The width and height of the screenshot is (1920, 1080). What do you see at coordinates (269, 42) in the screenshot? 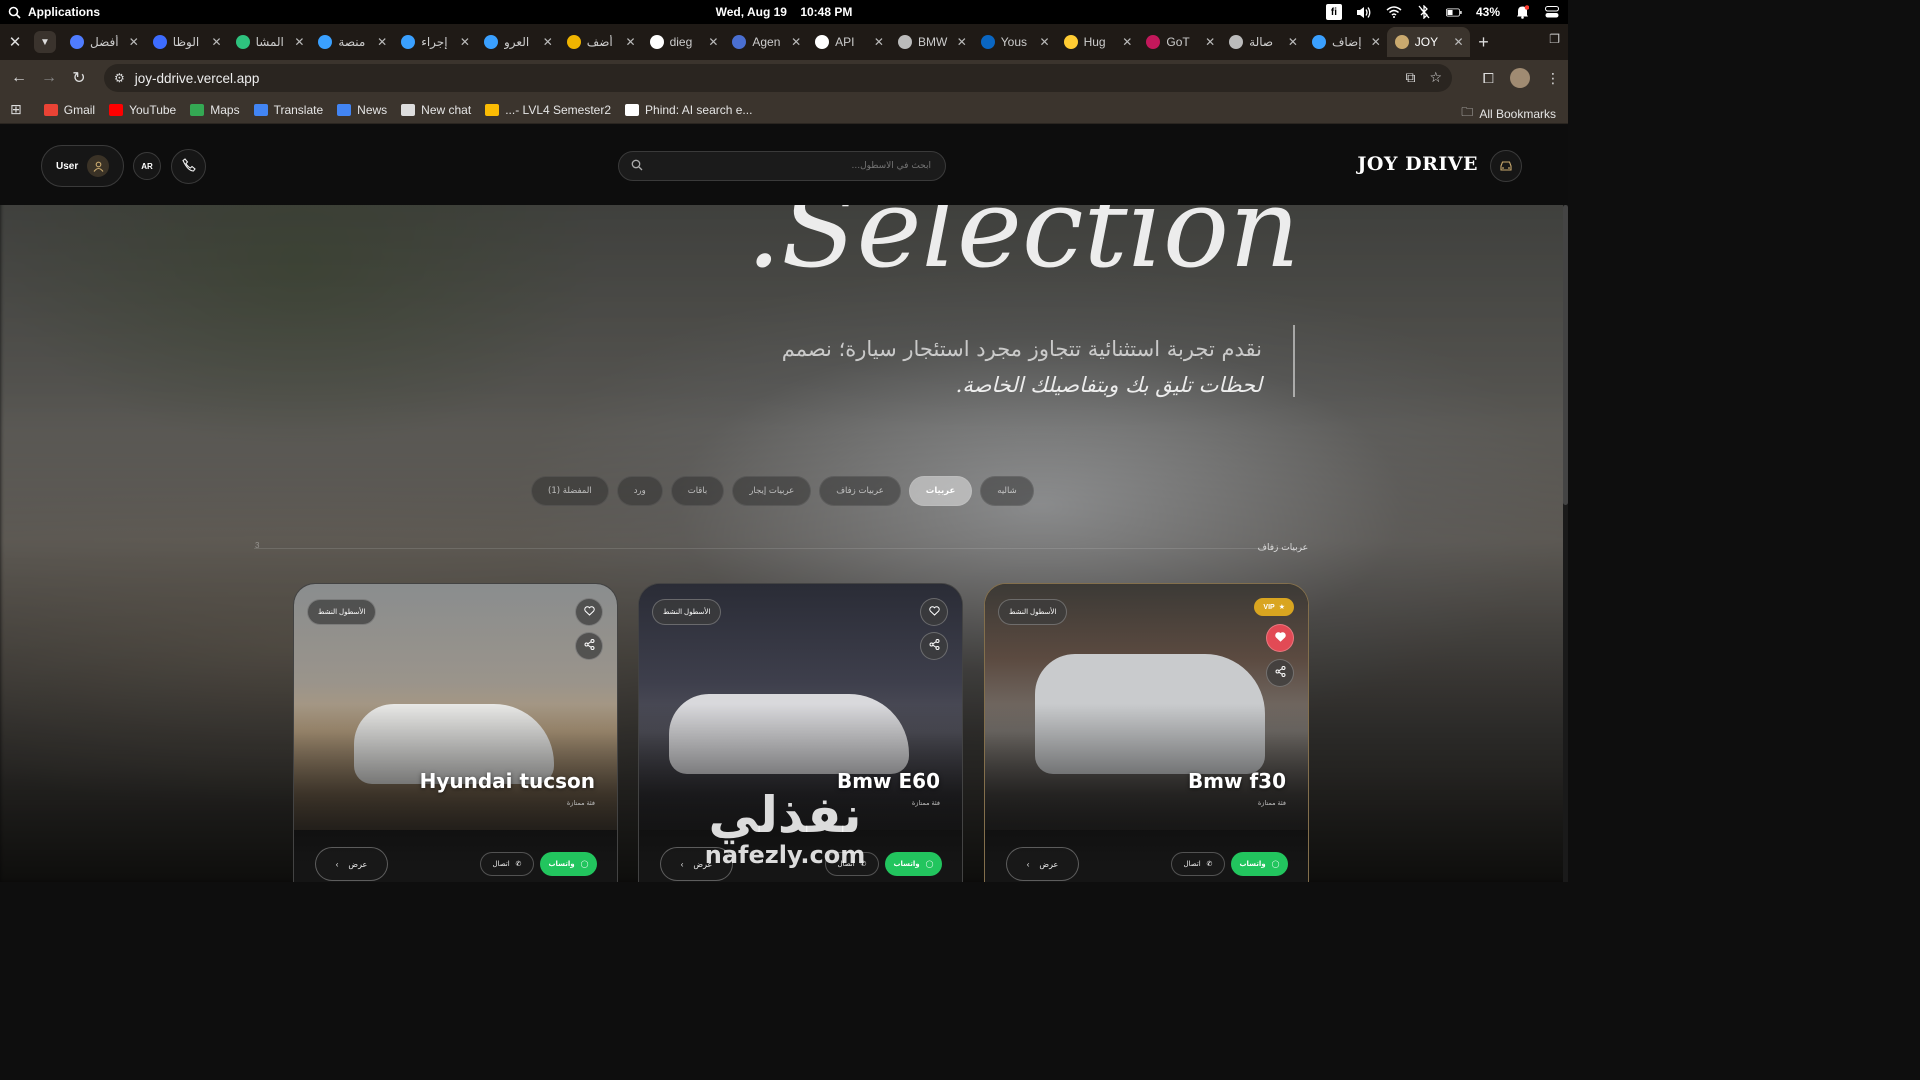
I see `browser-tab: المشا ✕` at bounding box center [269, 42].